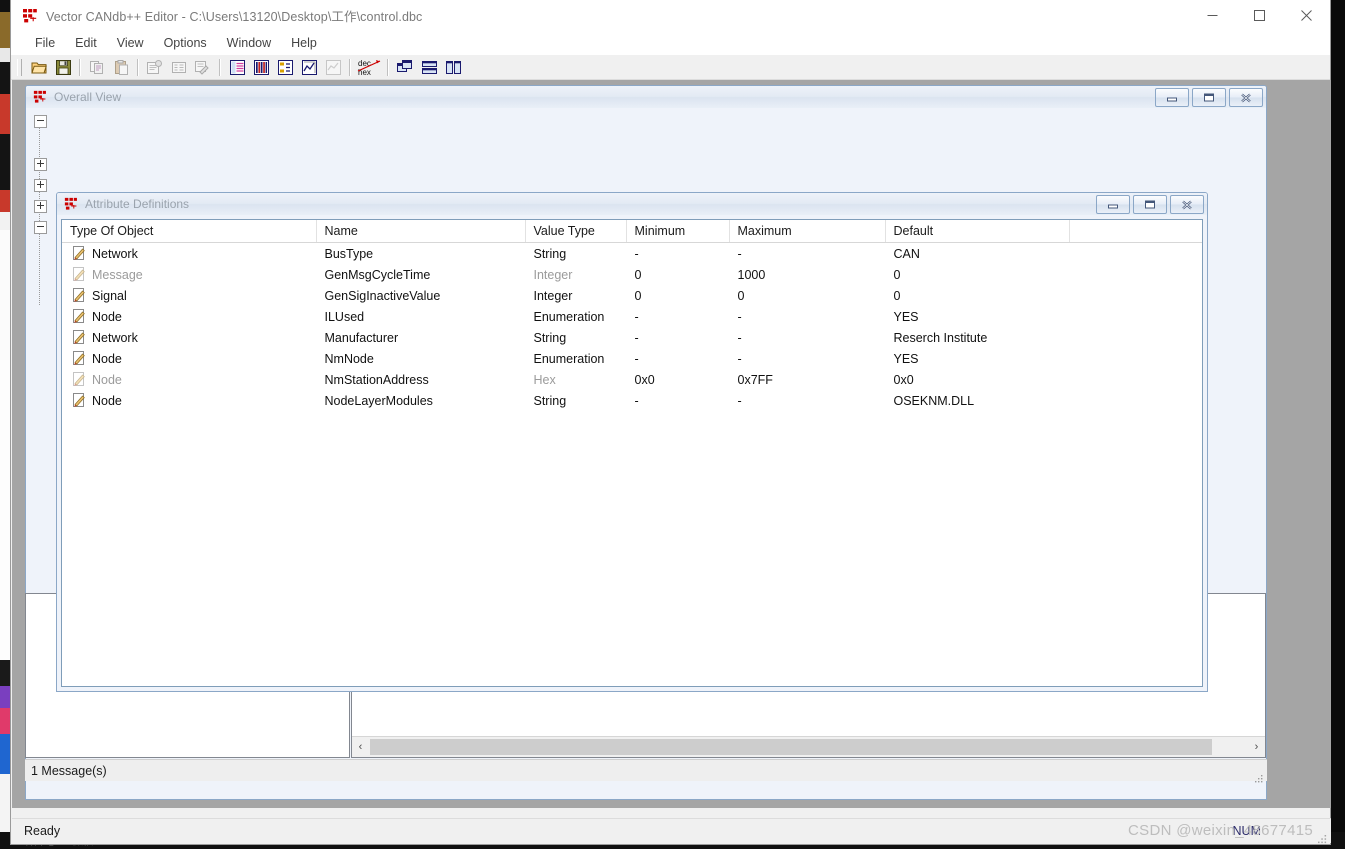 This screenshot has height=849, width=1345. What do you see at coordinates (185, 43) in the screenshot?
I see `menu-options: Options` at bounding box center [185, 43].